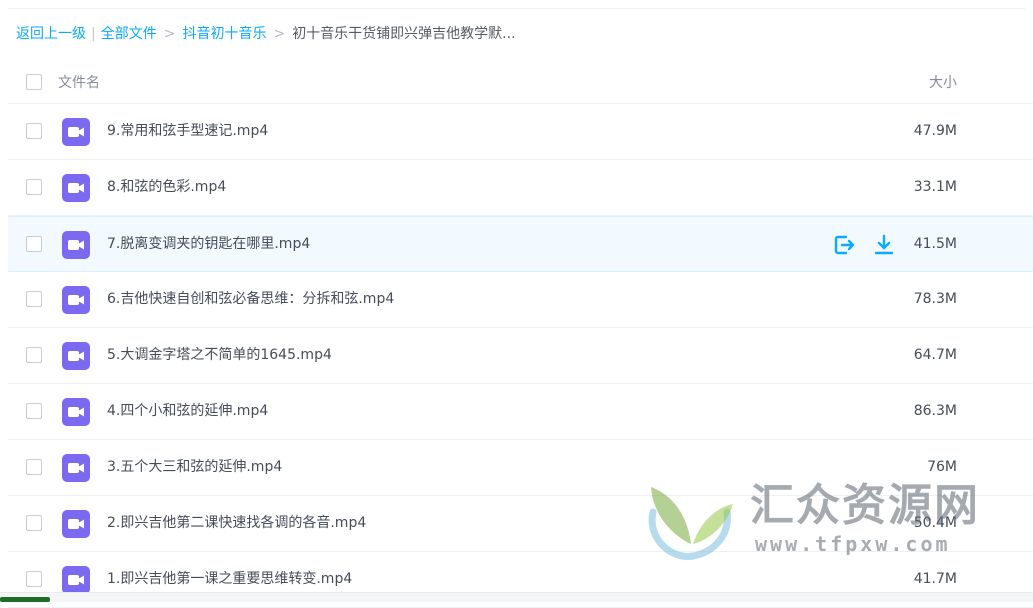  Describe the element at coordinates (935, 579) in the screenshot. I see `file-size: 41.7M` at that location.